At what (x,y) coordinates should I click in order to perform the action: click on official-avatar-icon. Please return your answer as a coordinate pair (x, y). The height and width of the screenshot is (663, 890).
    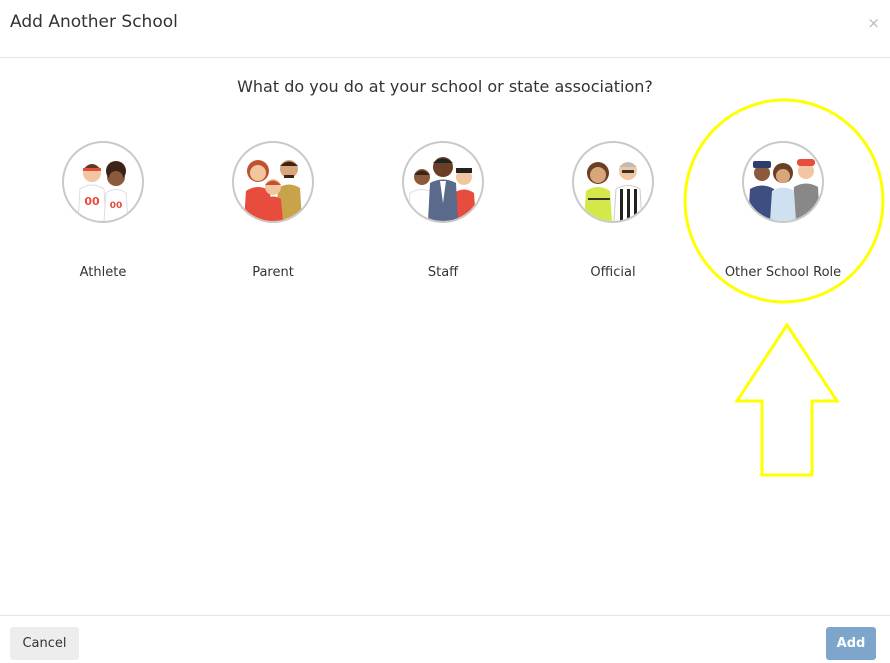
    Looking at the image, I should click on (613, 182).